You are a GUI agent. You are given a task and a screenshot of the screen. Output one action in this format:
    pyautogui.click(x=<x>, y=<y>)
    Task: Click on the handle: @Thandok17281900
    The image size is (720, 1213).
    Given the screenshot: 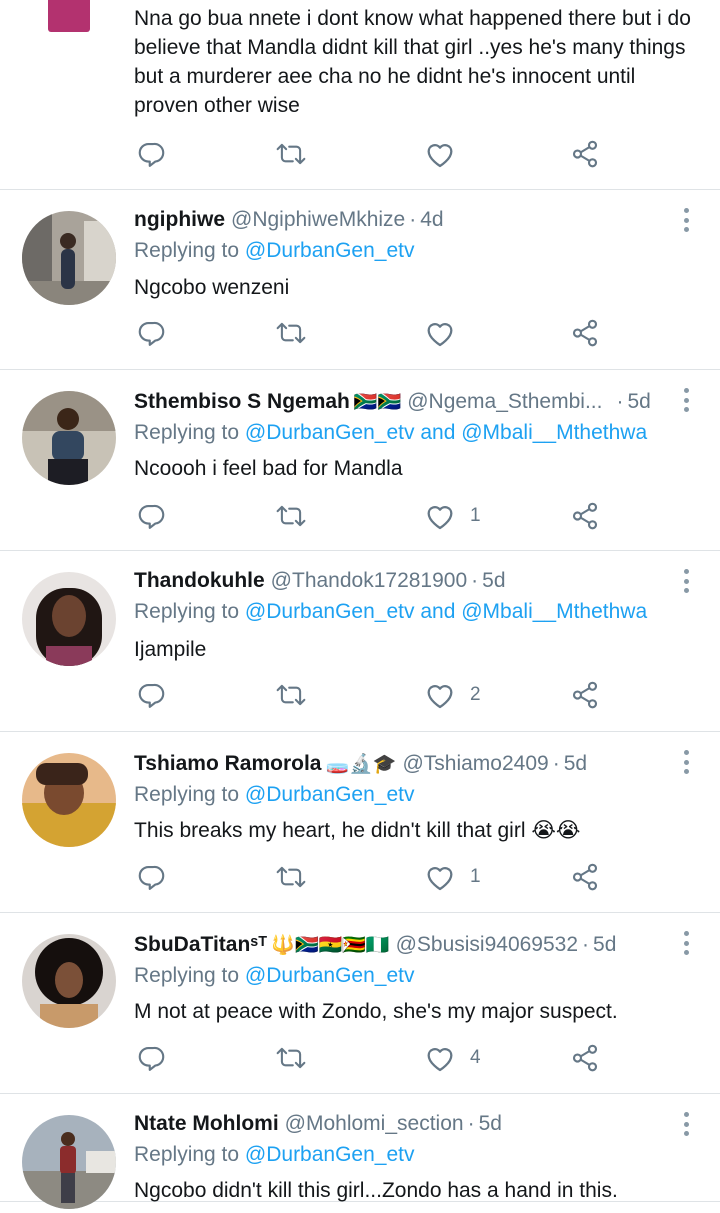 What is the action you would take?
    pyautogui.click(x=369, y=581)
    